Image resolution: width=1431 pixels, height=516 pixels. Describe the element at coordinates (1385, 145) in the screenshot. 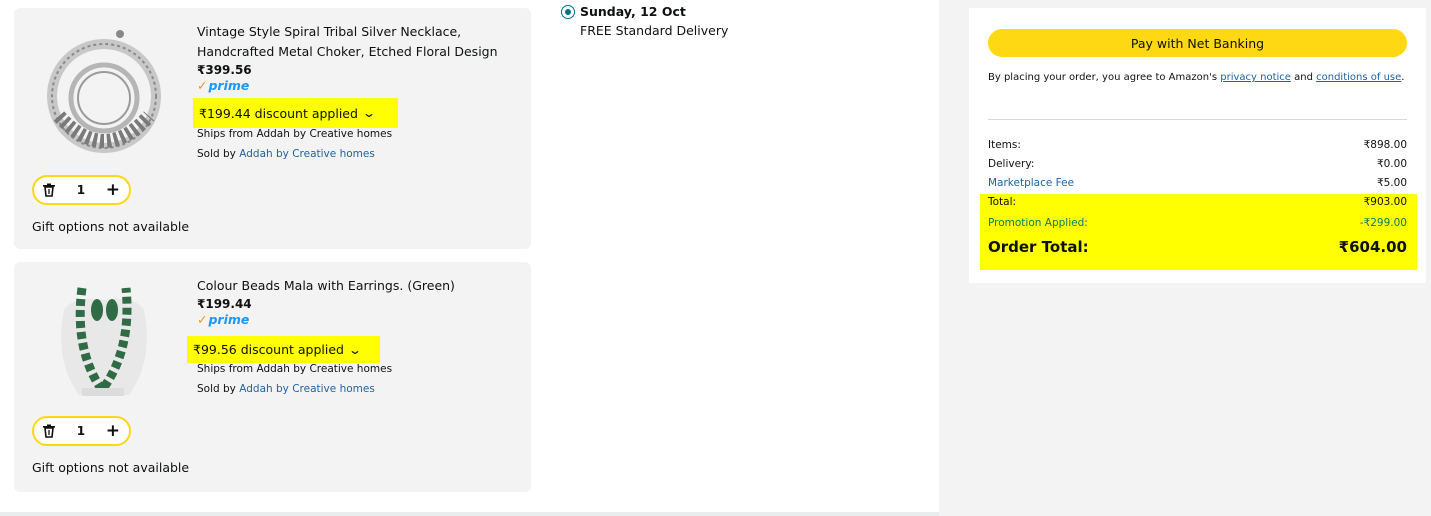

I see `items-value: ₹898.00` at that location.